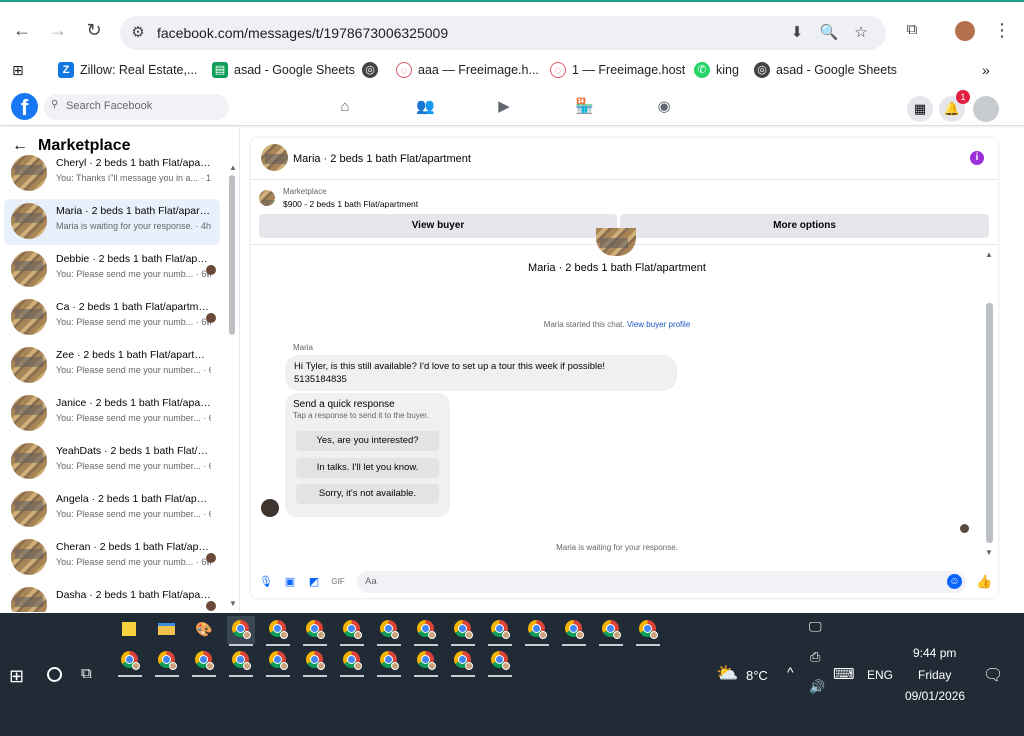 The image size is (1024, 736). What do you see at coordinates (367, 468) in the screenshot?
I see `quick-response-in-talks: In talks. I'll let you know.` at bounding box center [367, 468].